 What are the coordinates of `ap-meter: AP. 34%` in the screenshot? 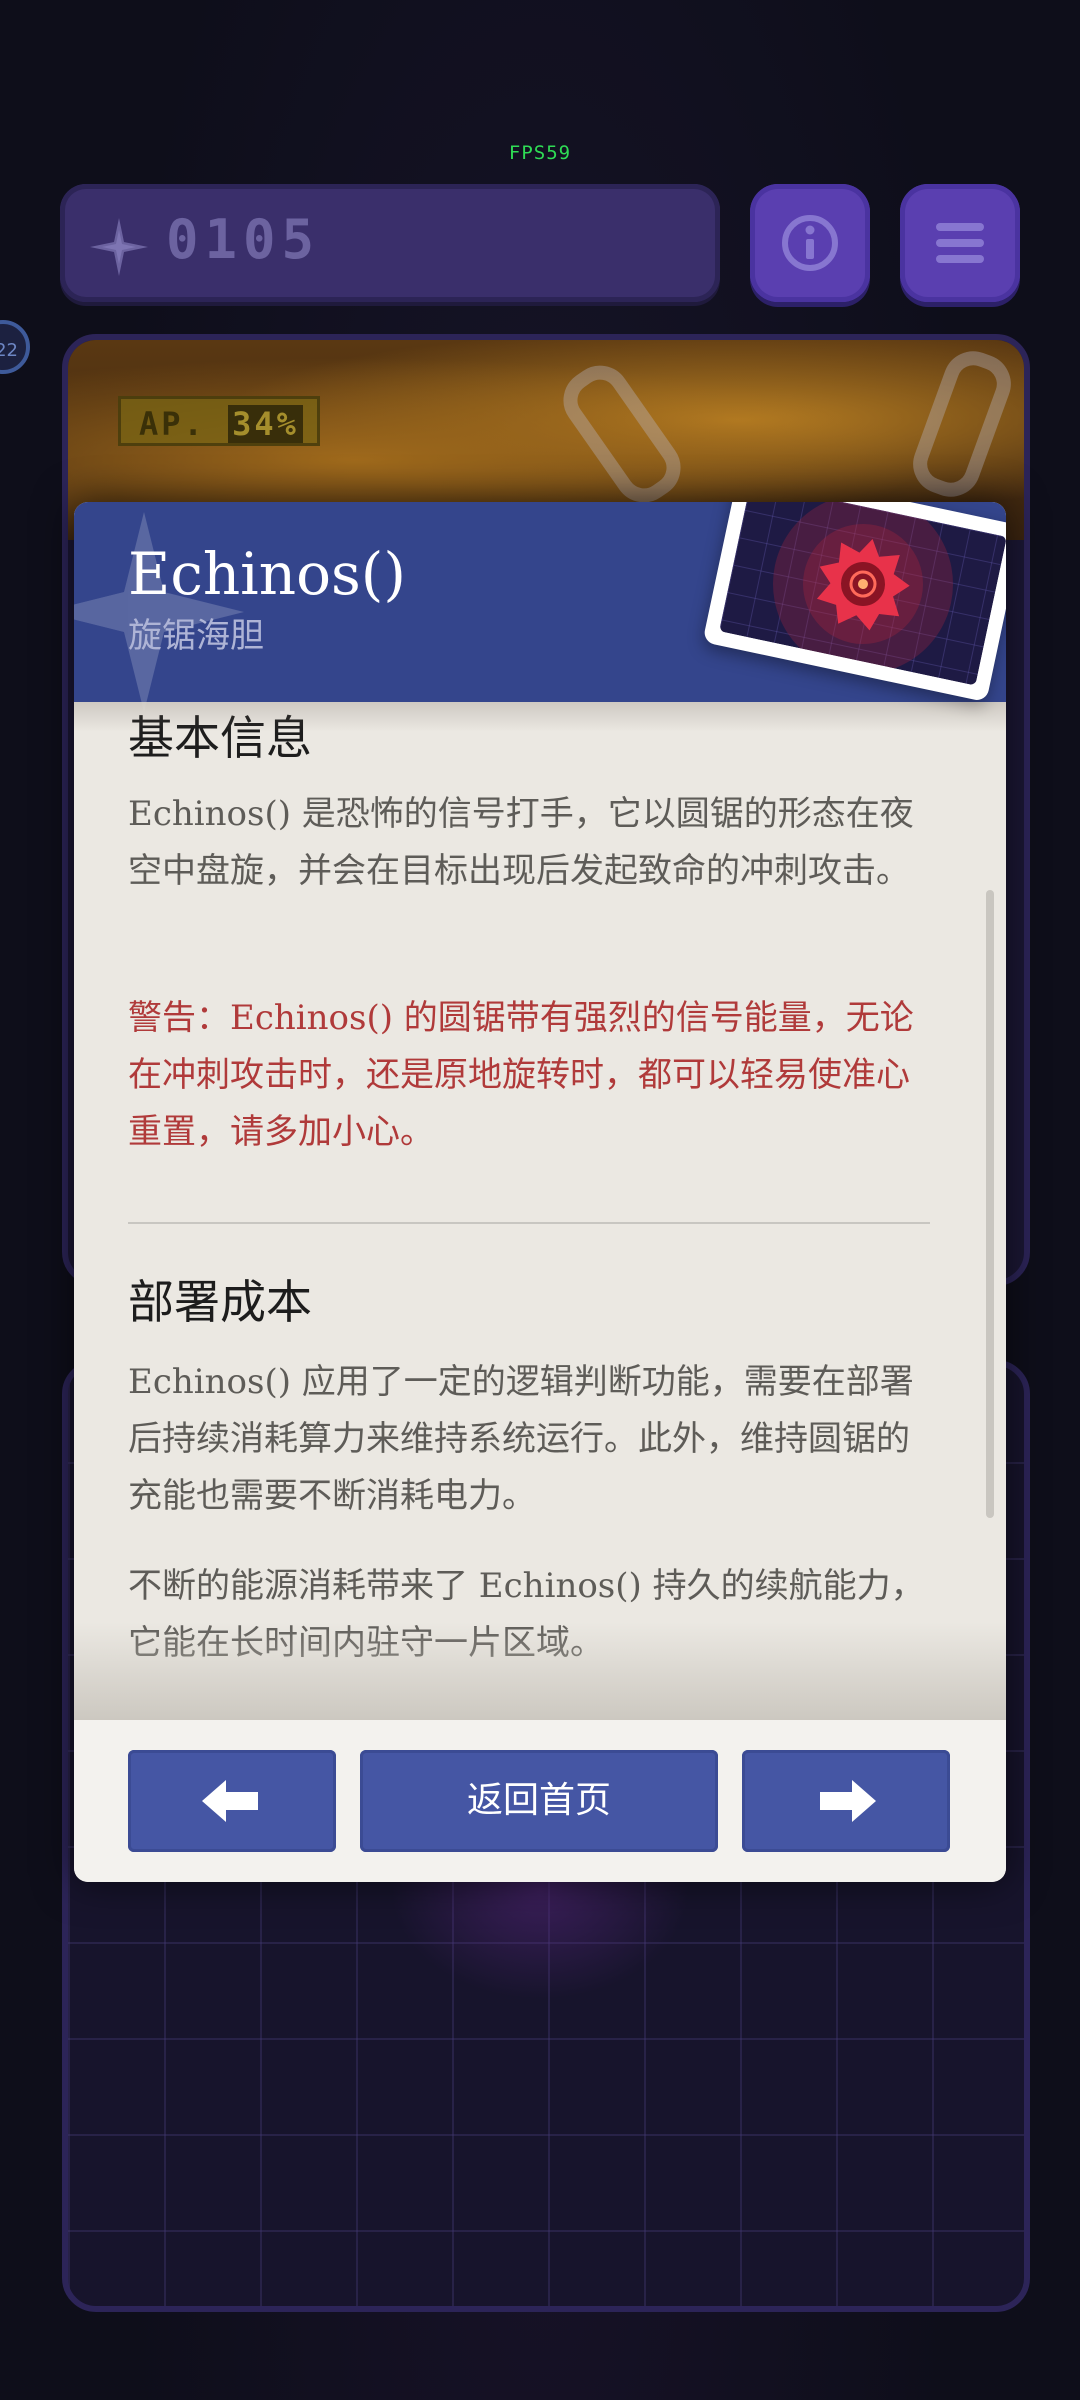 It's located at (219, 421).